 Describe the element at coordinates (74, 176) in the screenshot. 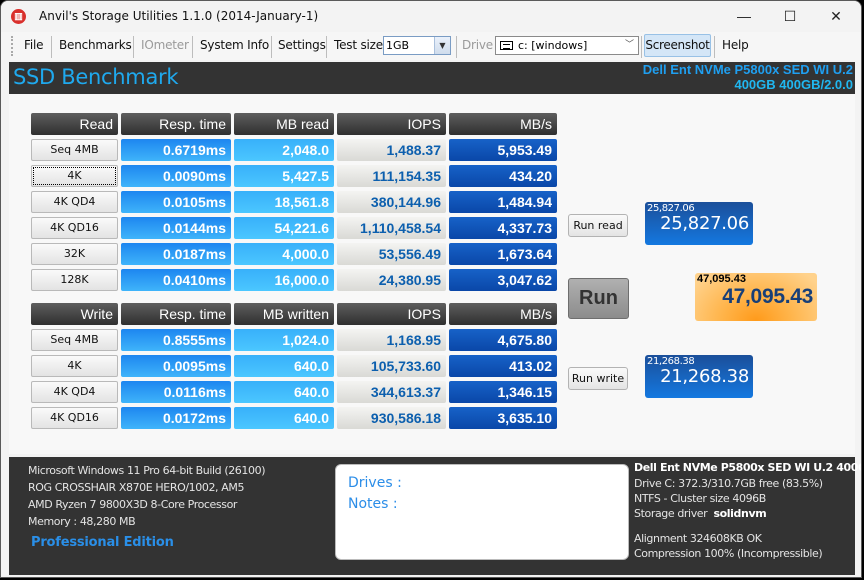

I see `read-test-button: 4K` at that location.